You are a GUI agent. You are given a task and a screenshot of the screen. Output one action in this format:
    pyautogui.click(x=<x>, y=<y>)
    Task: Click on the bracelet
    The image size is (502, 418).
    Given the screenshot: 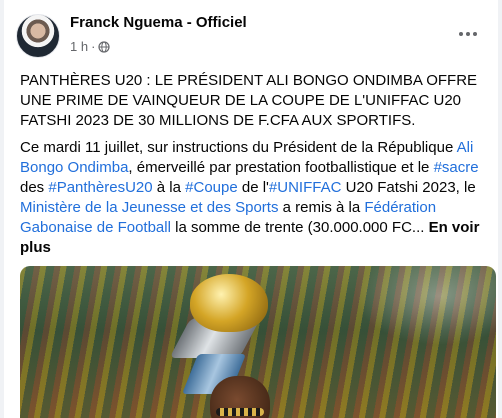 What is the action you would take?
    pyautogui.click(x=240, y=412)
    